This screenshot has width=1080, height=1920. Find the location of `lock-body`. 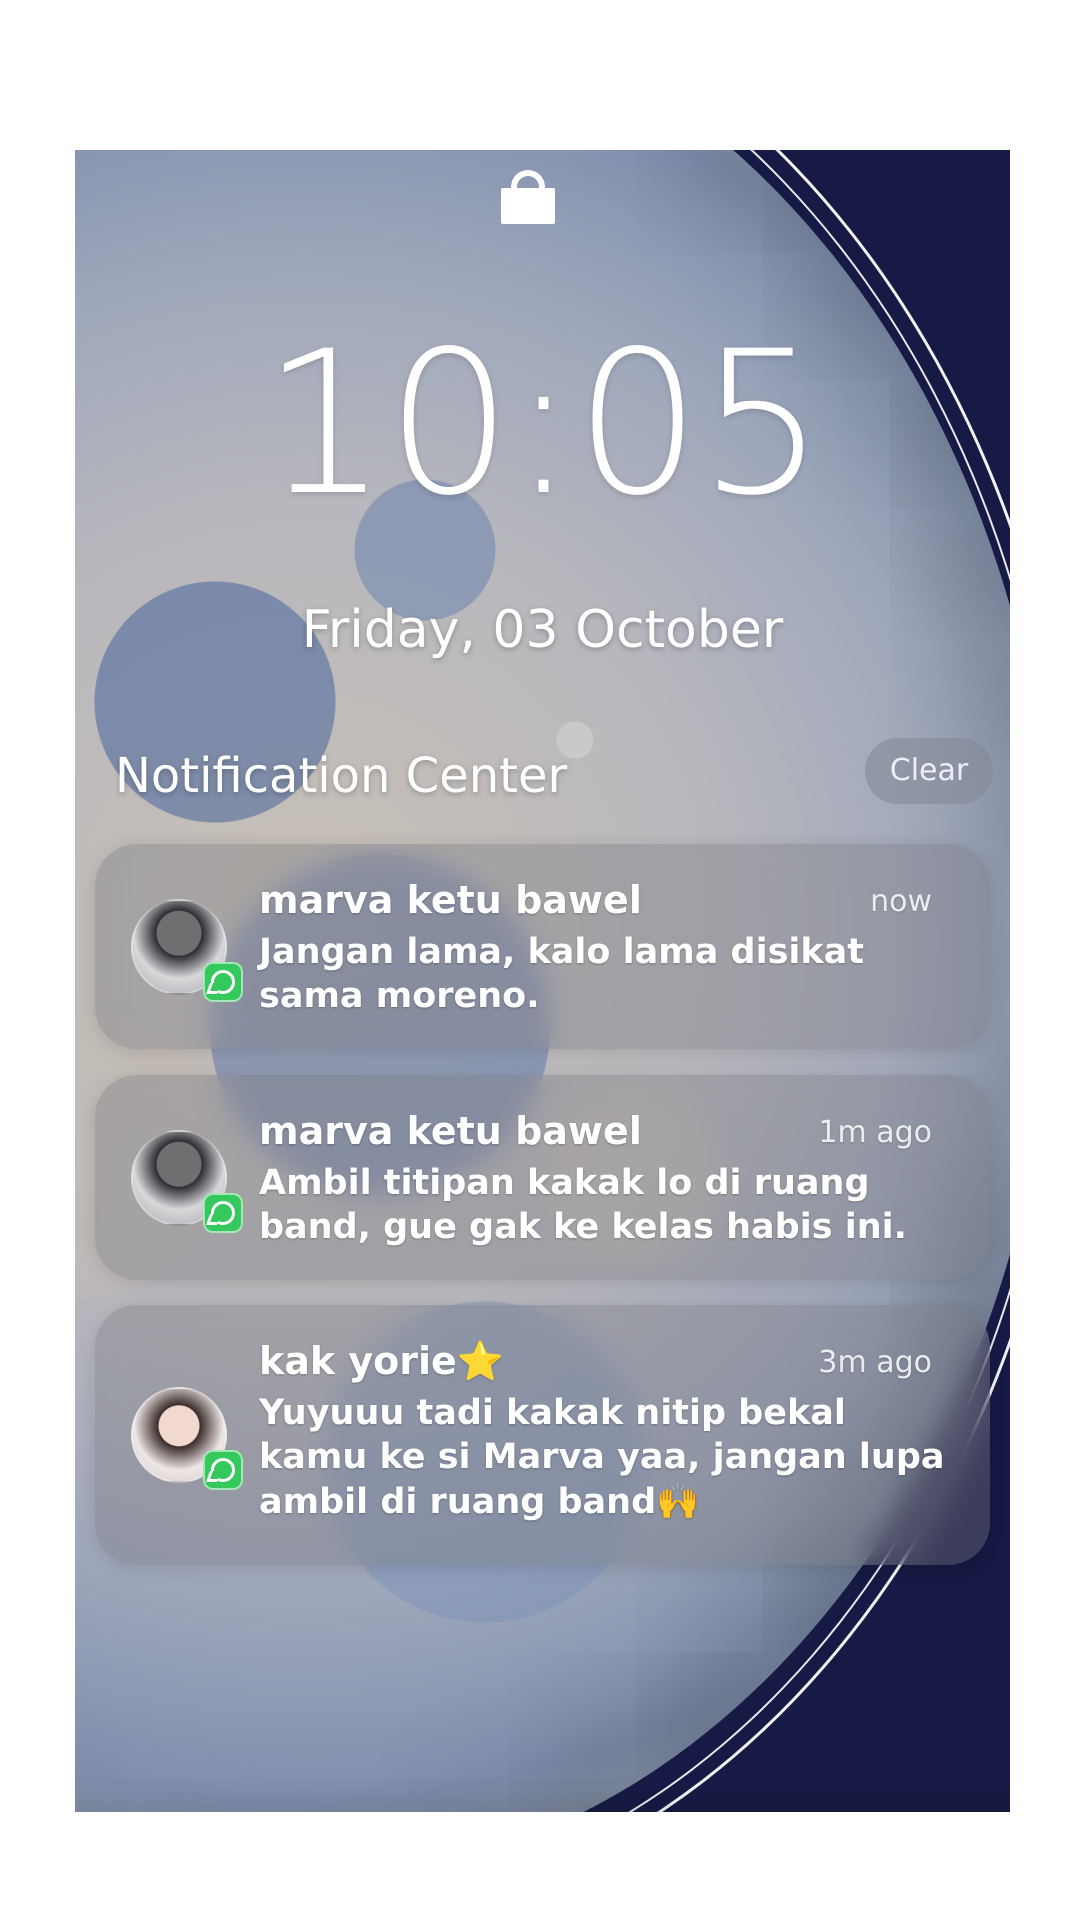

lock-body is located at coordinates (528, 206).